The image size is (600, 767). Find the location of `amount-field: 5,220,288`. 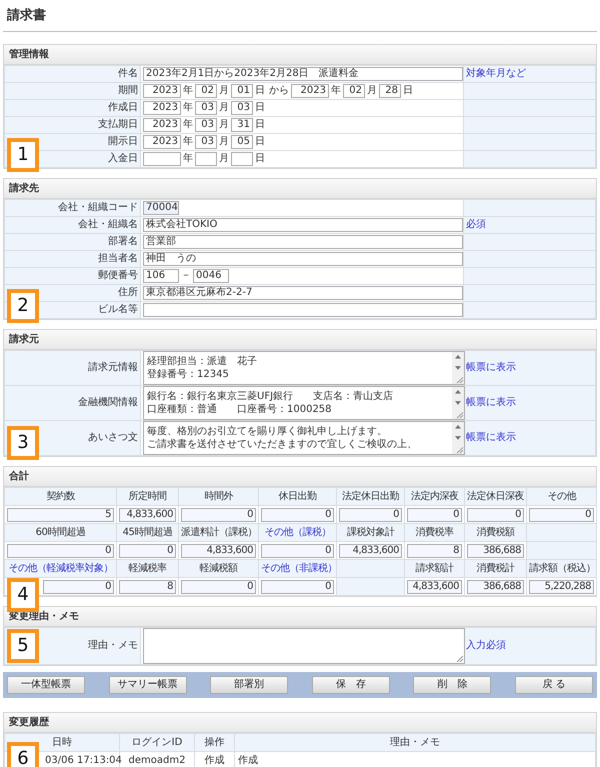

amount-field: 5,220,288 is located at coordinates (561, 587).